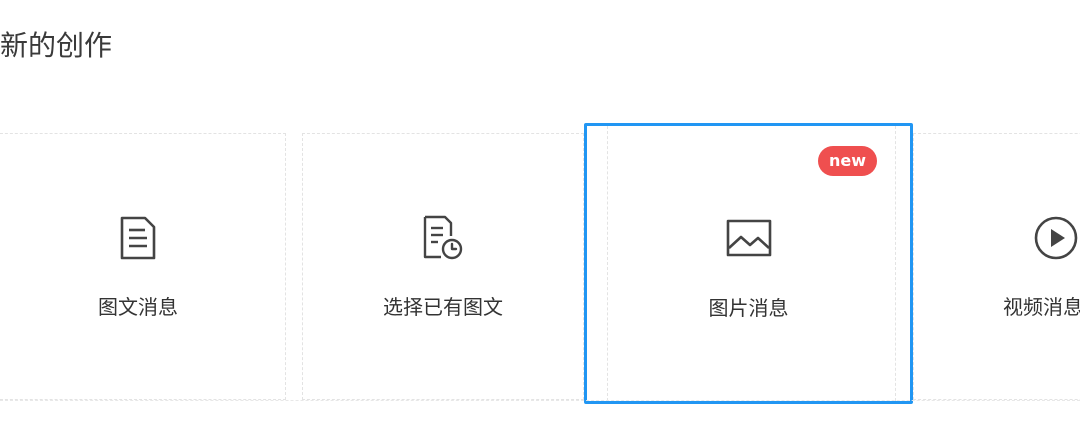  Describe the element at coordinates (540, 400) in the screenshot. I see `divider` at that location.